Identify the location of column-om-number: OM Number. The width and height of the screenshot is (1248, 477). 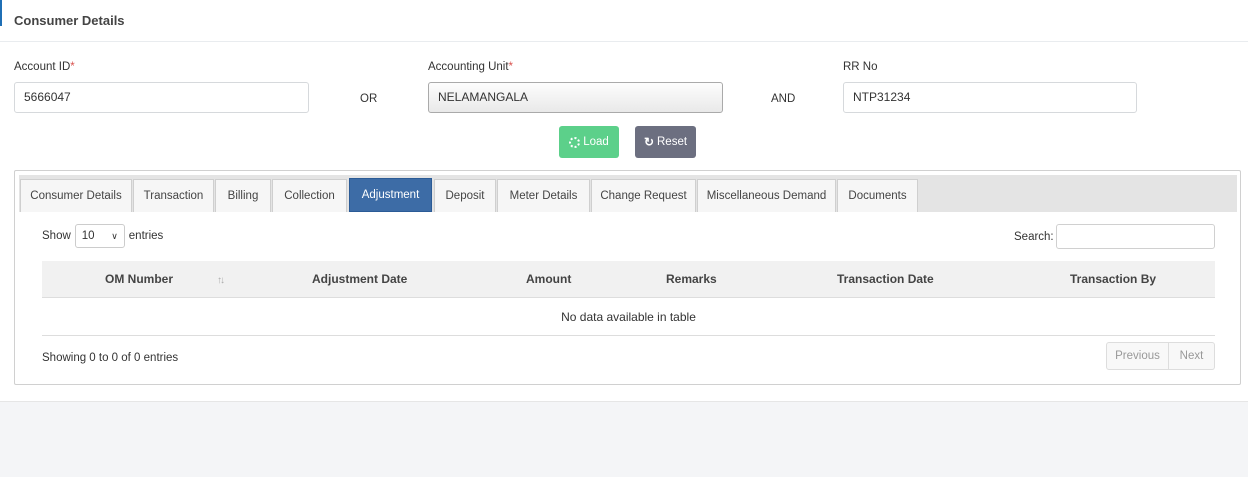
(139, 279).